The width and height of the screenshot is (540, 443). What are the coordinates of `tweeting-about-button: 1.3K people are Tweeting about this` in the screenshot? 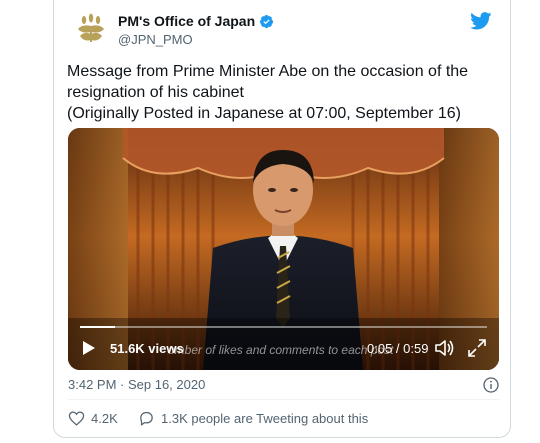 It's located at (253, 418).